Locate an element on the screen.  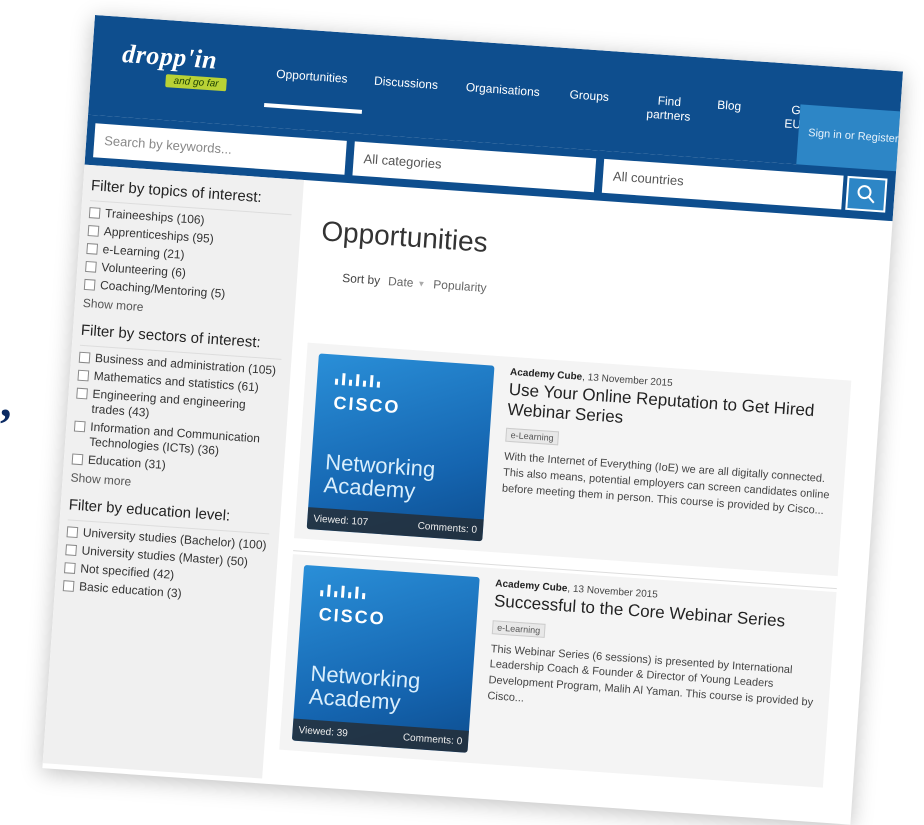
quote-mark: , is located at coordinates (6, 400).